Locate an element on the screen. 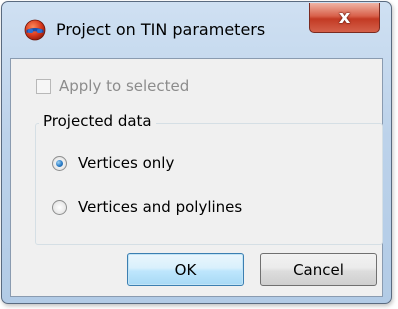 This screenshot has height=309, width=398. ok-button: OK is located at coordinates (185, 269).